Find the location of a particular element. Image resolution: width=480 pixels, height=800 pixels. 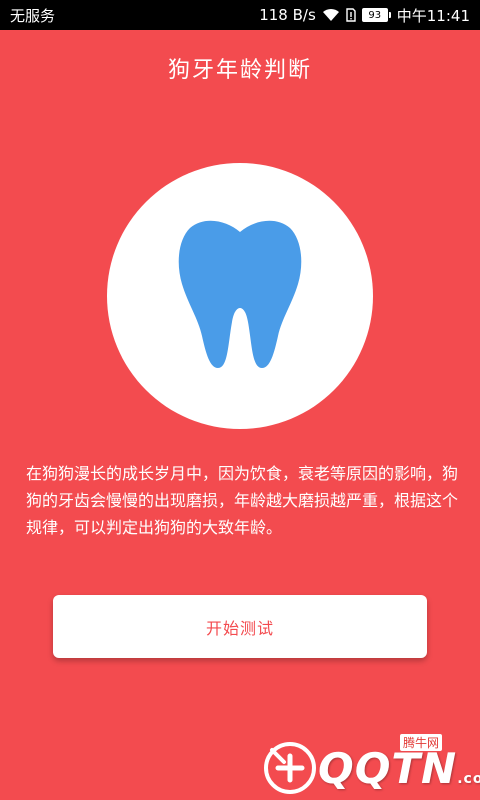

watermark: QQTN.com 腾牛网 is located at coordinates (372, 765).